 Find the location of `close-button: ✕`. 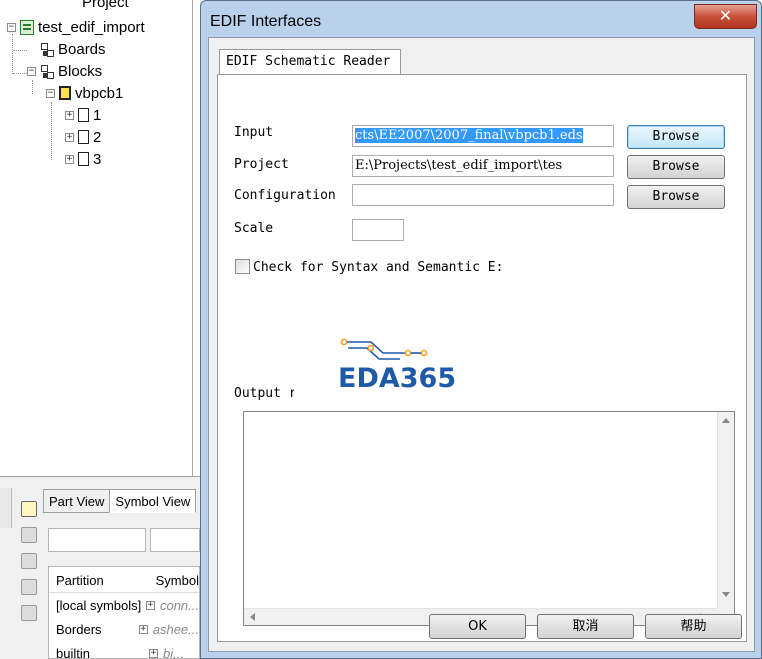

close-button: ✕ is located at coordinates (725, 16).